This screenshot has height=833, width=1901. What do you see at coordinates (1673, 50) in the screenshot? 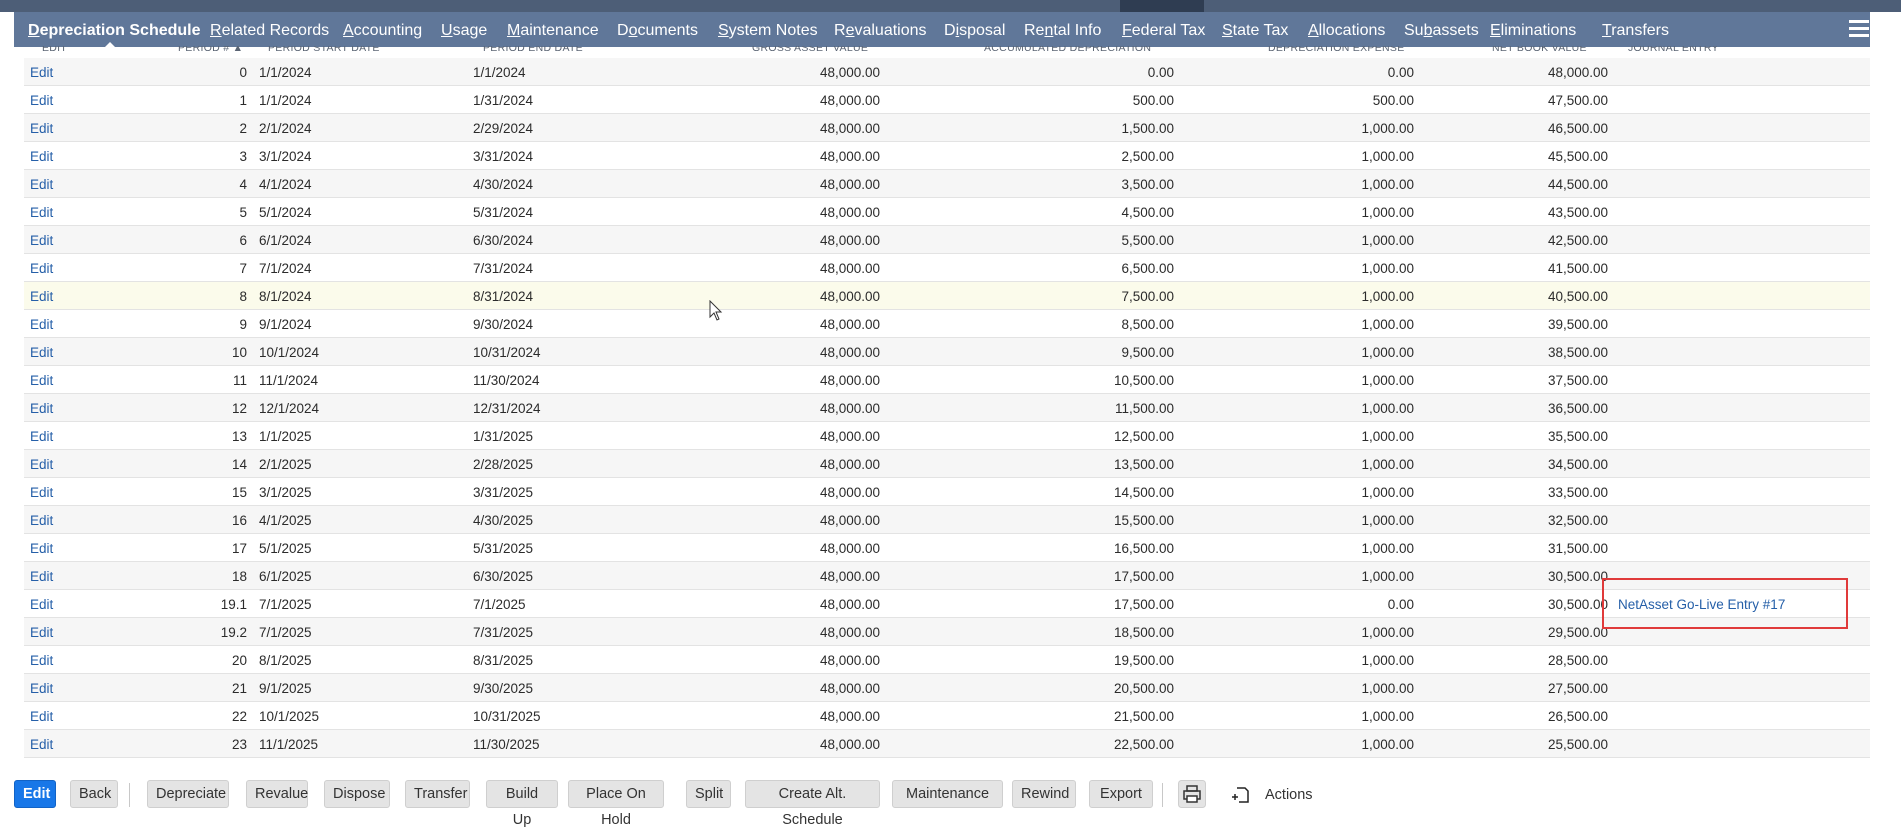
I see `column-header: JOURNAL ENTRY` at bounding box center [1673, 50].